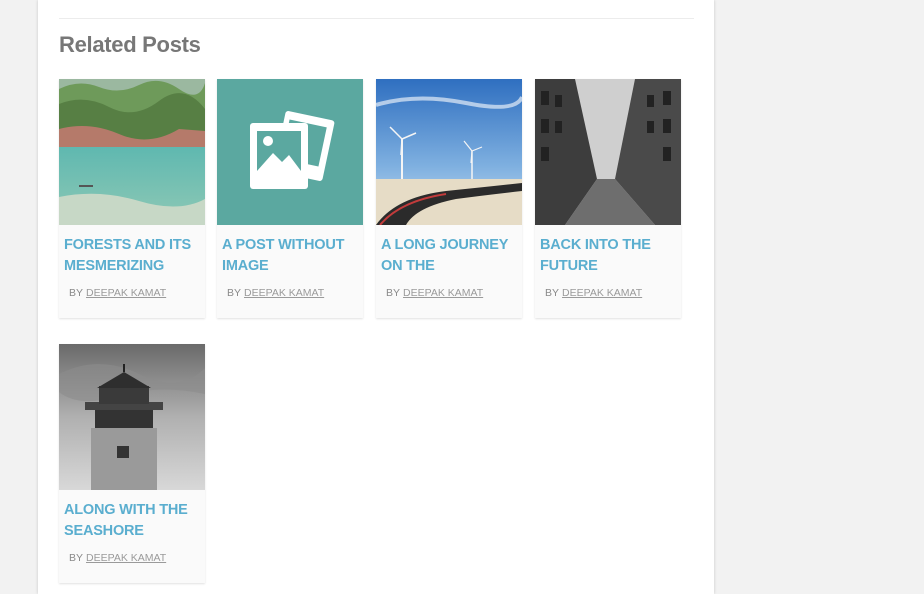  What do you see at coordinates (133, 256) in the screenshot?
I see `post-title: Forests and its mesmerizing` at bounding box center [133, 256].